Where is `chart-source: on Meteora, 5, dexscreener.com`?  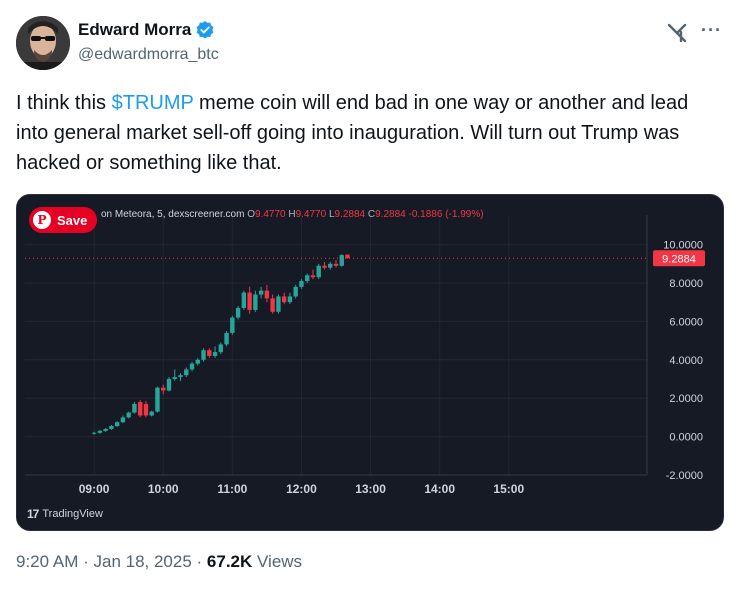
chart-source: on Meteora, 5, dexscreener.com is located at coordinates (173, 214).